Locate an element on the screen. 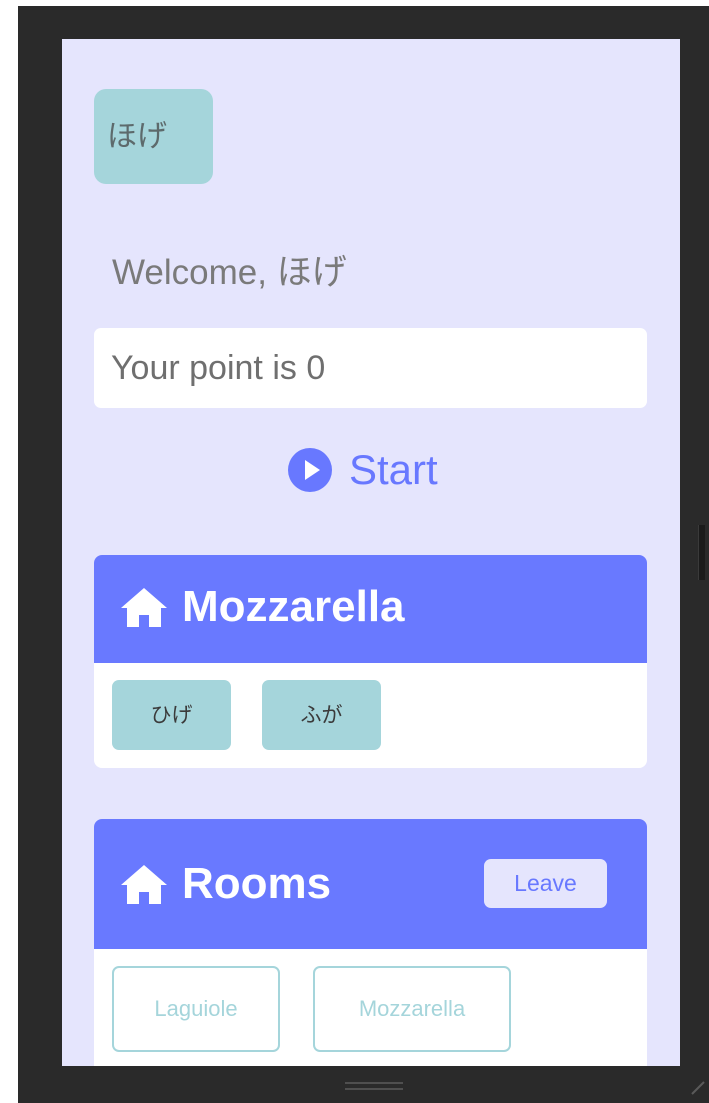 Image resolution: width=709 pixels, height=1103 pixels. rooms-header: Rooms Leave is located at coordinates (370, 884).